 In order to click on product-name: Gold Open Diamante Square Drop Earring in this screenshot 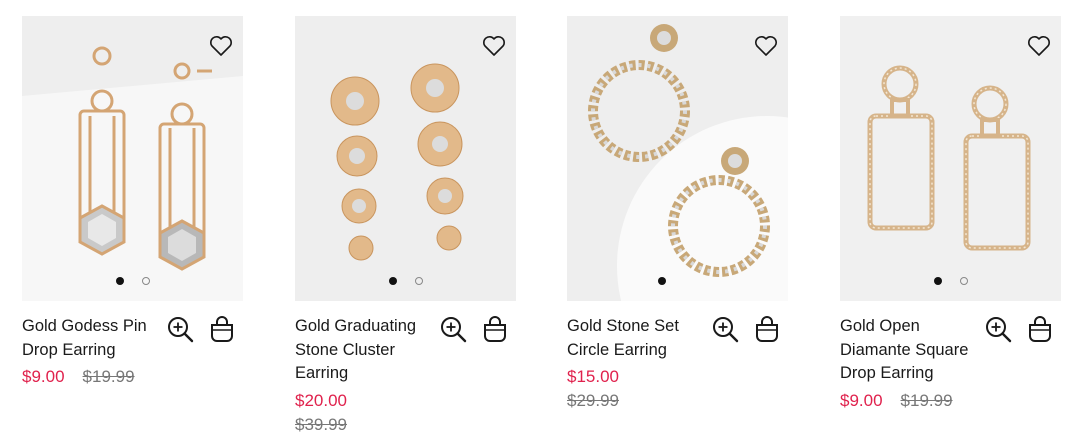, I will do `click(909, 350)`.